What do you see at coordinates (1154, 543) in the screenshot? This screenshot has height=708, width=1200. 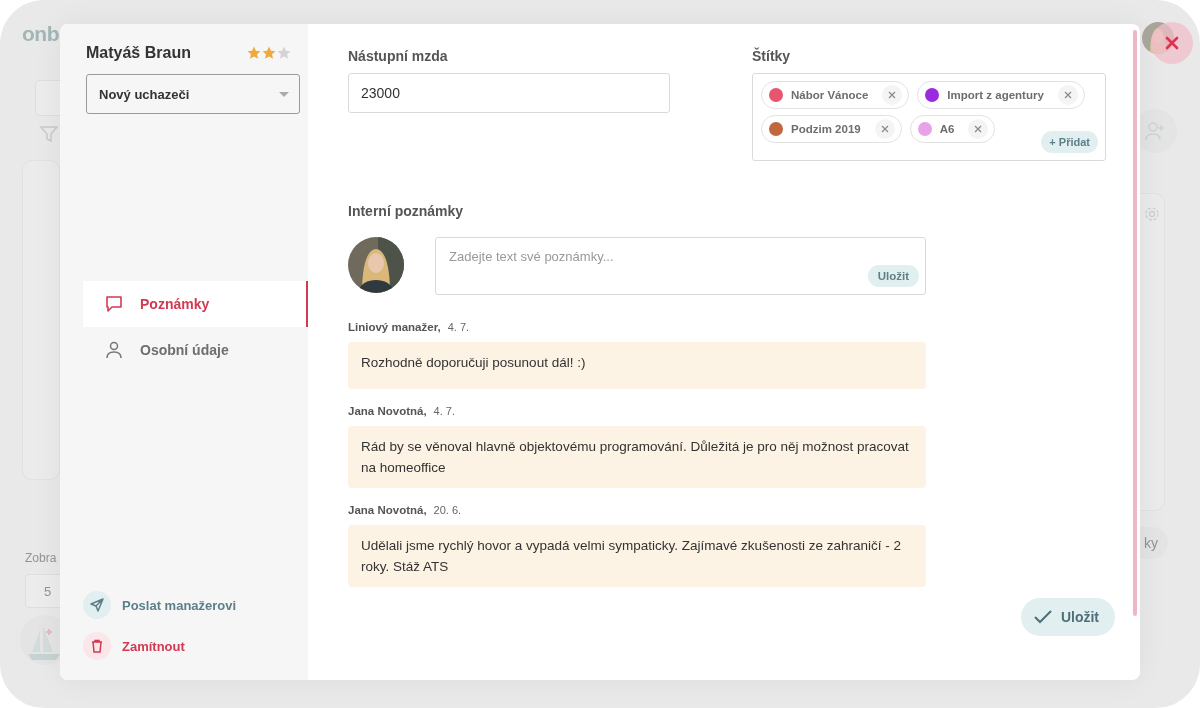 I see `ghost-button: ky` at bounding box center [1154, 543].